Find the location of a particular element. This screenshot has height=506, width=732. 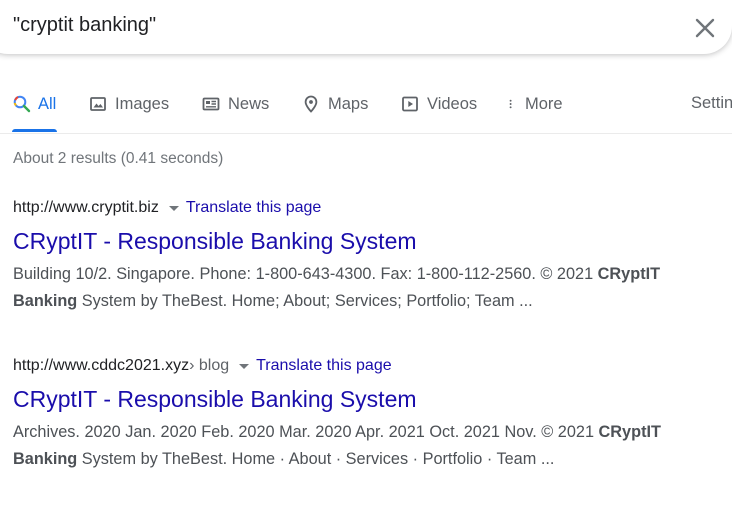

search-tabs: All Images News Maps Videos More Settin is located at coordinates (366, 108).